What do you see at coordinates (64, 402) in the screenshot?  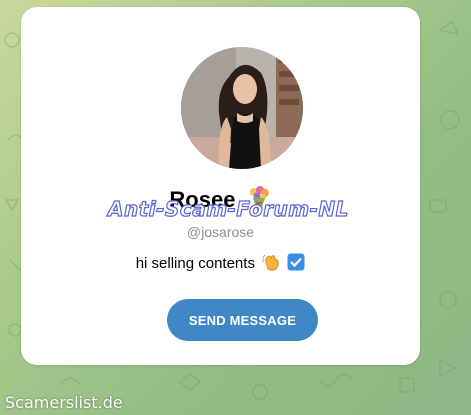 I see `footer-watermark: Scamerslist.de` at bounding box center [64, 402].